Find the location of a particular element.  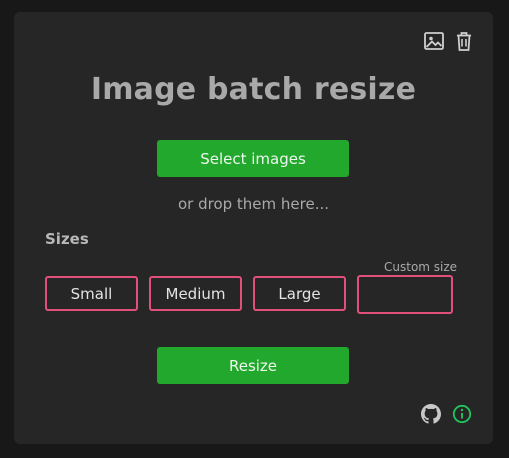

github-icon is located at coordinates (431, 414).